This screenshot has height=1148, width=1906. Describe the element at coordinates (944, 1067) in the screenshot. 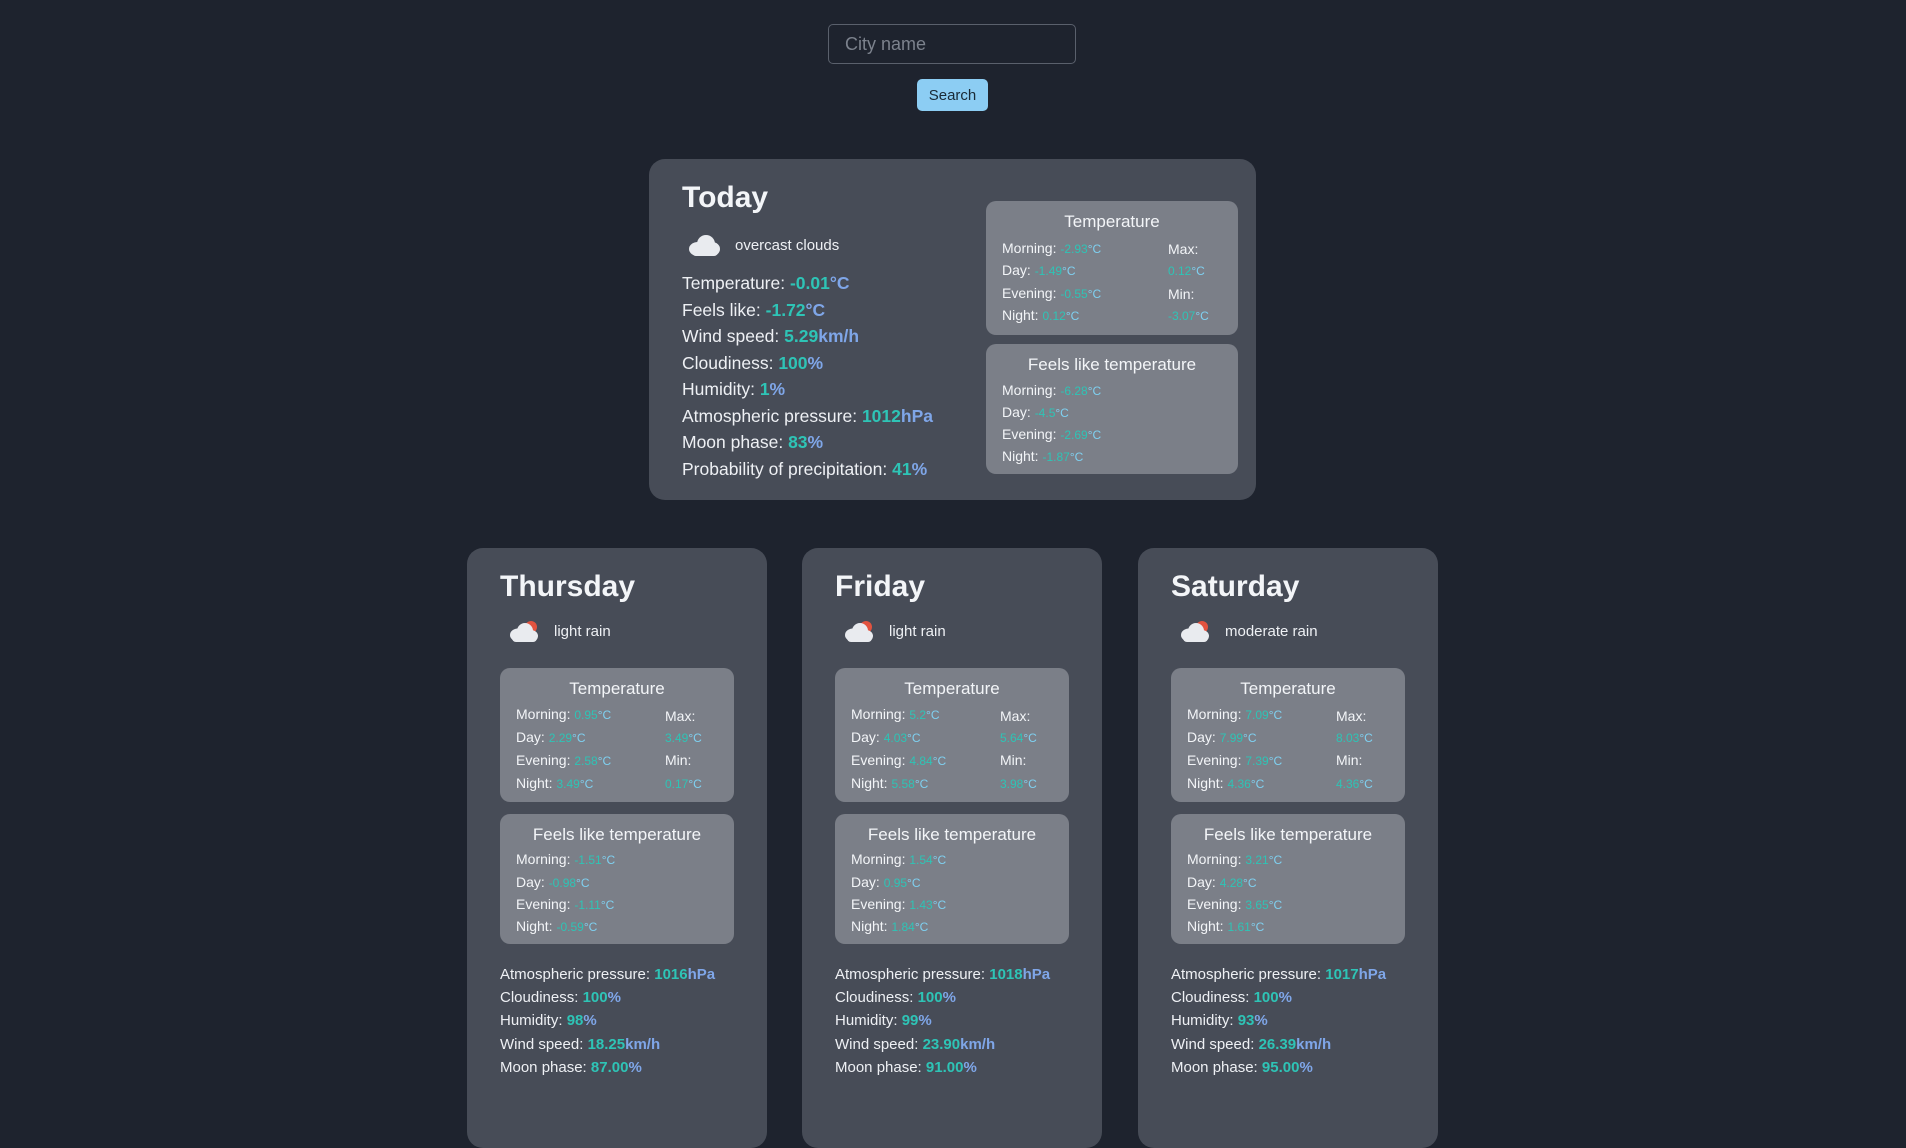

I see `stat-value: 91.00` at that location.